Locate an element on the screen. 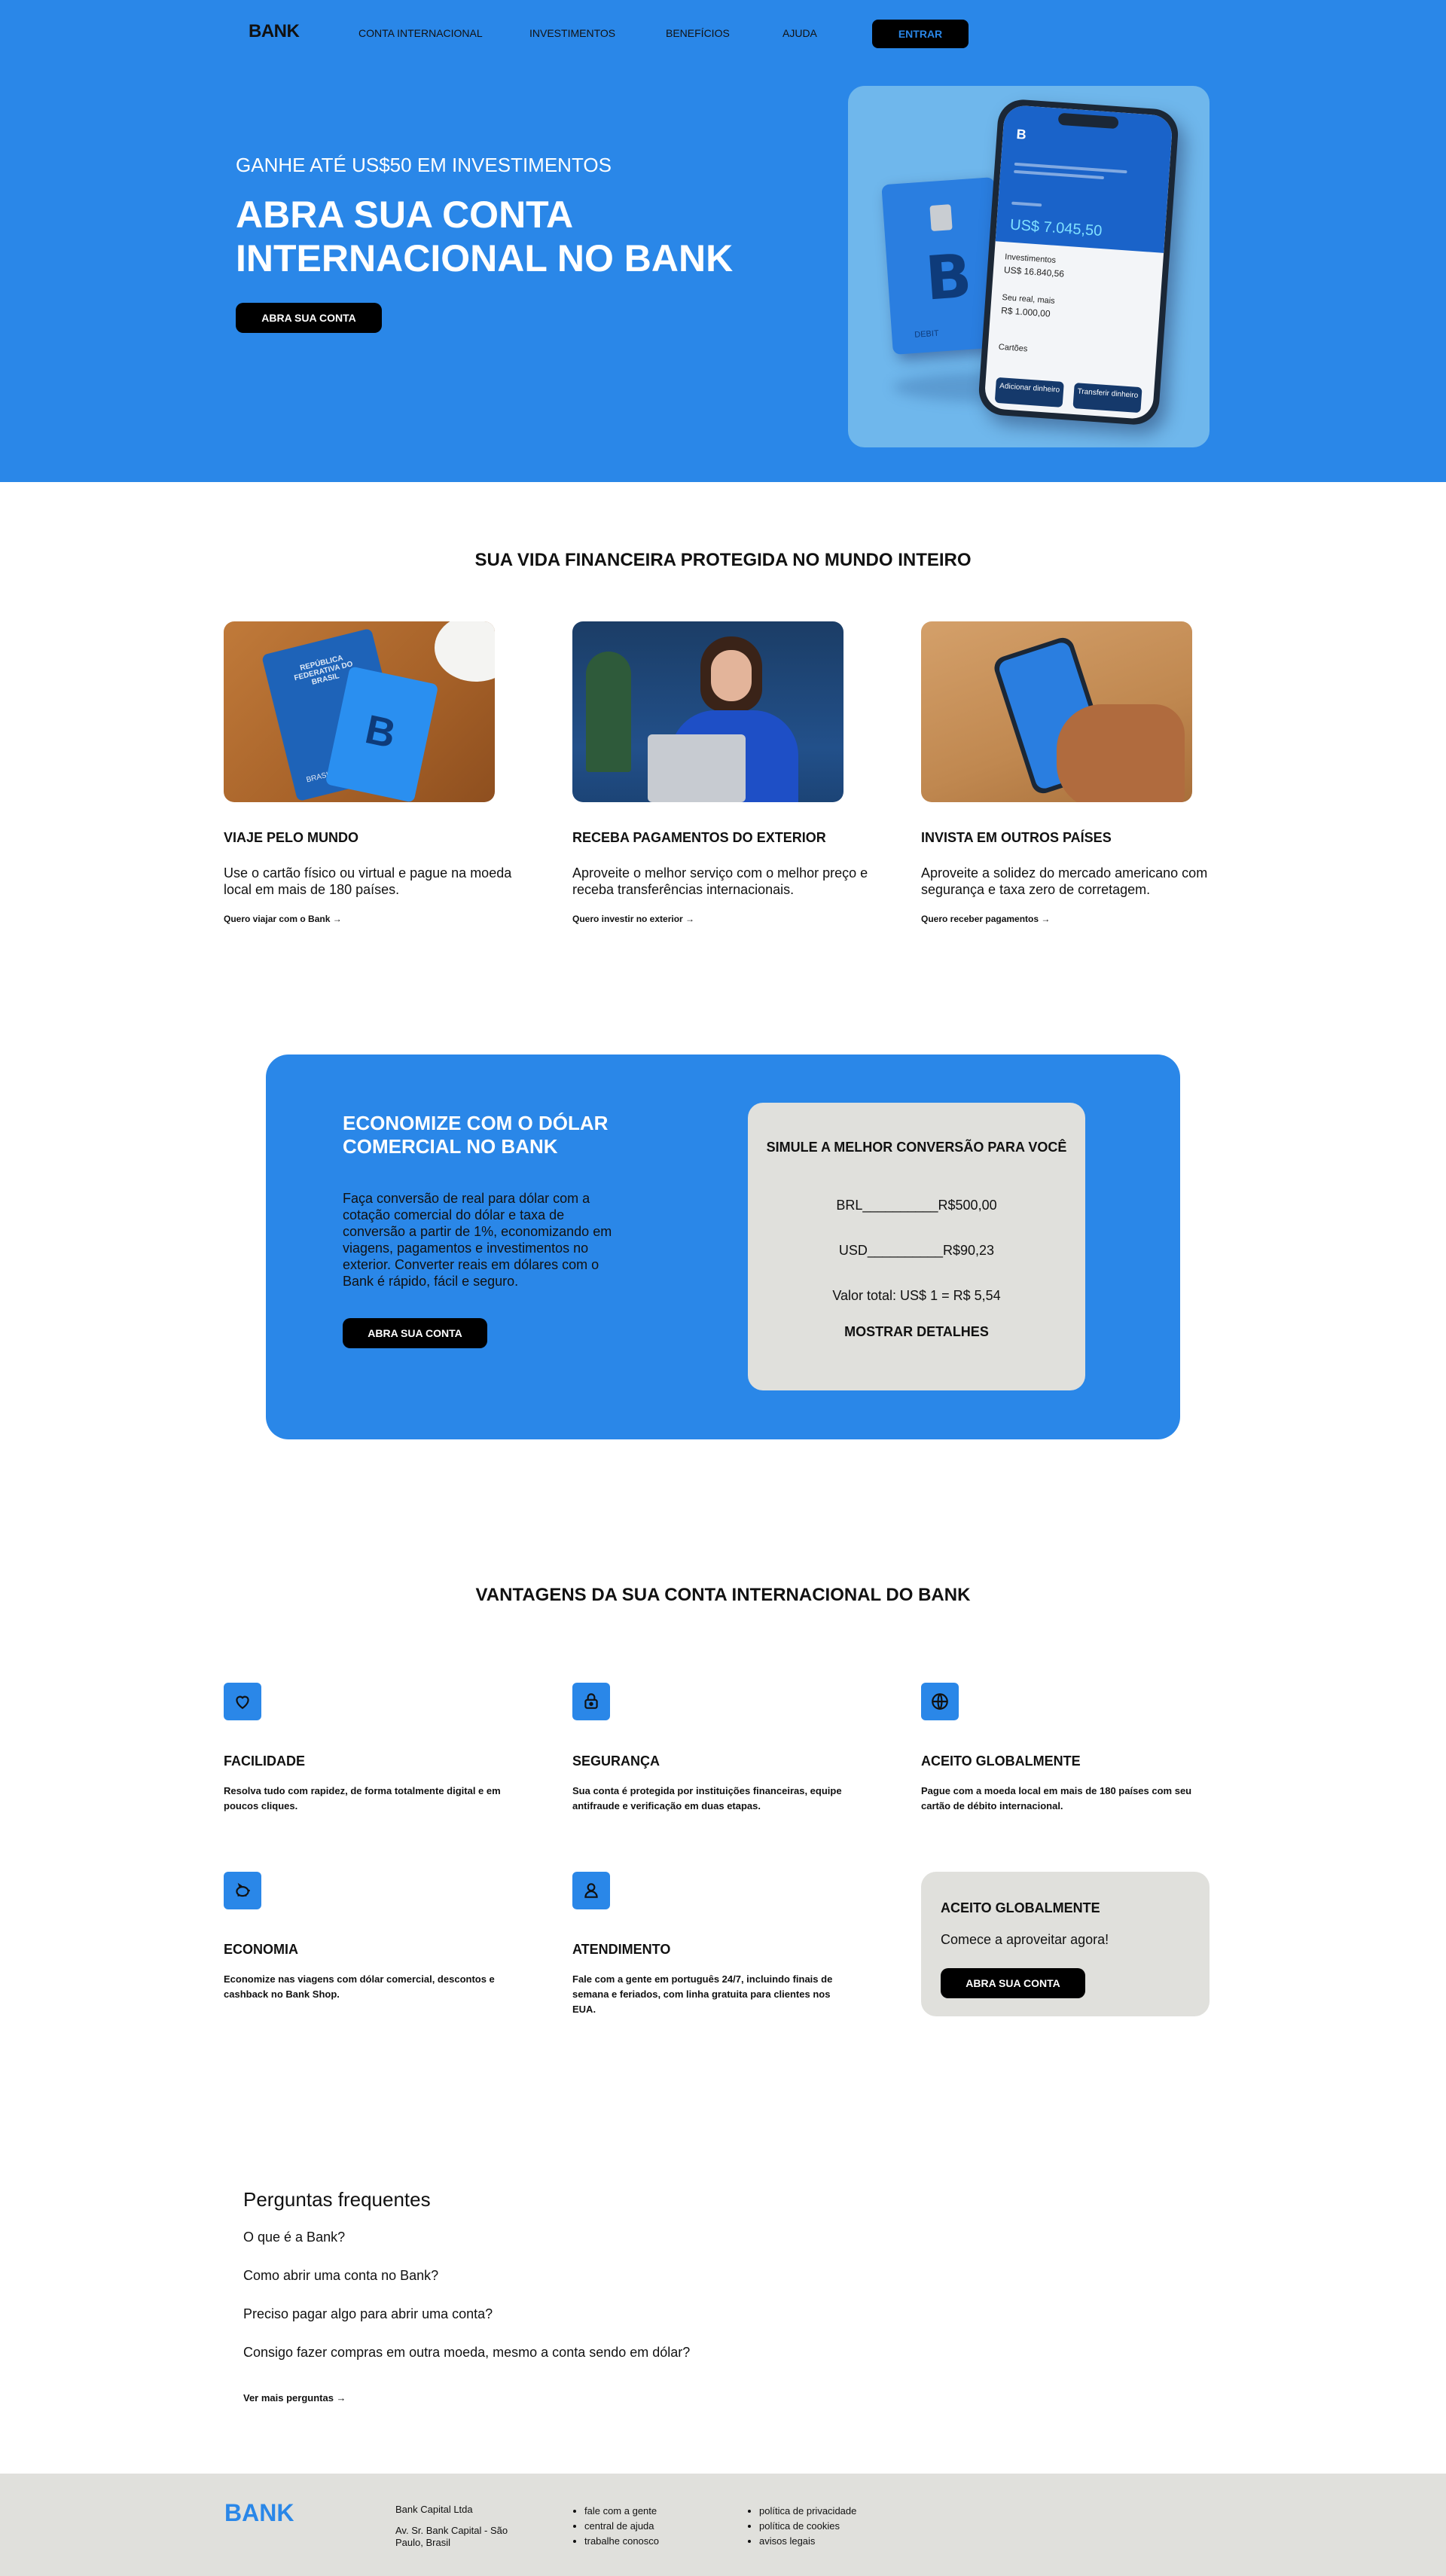 This screenshot has width=1446, height=2576. simulator-total: Valor total: US$ 1 = R$ 5,54 is located at coordinates (916, 1296).